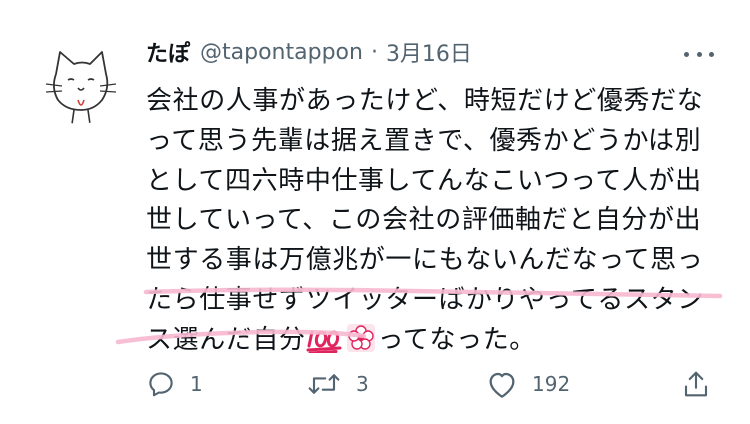 This screenshot has height=424, width=750. Describe the element at coordinates (456, 339) in the screenshot. I see `tweet-text-suffix: ってなった。` at that location.